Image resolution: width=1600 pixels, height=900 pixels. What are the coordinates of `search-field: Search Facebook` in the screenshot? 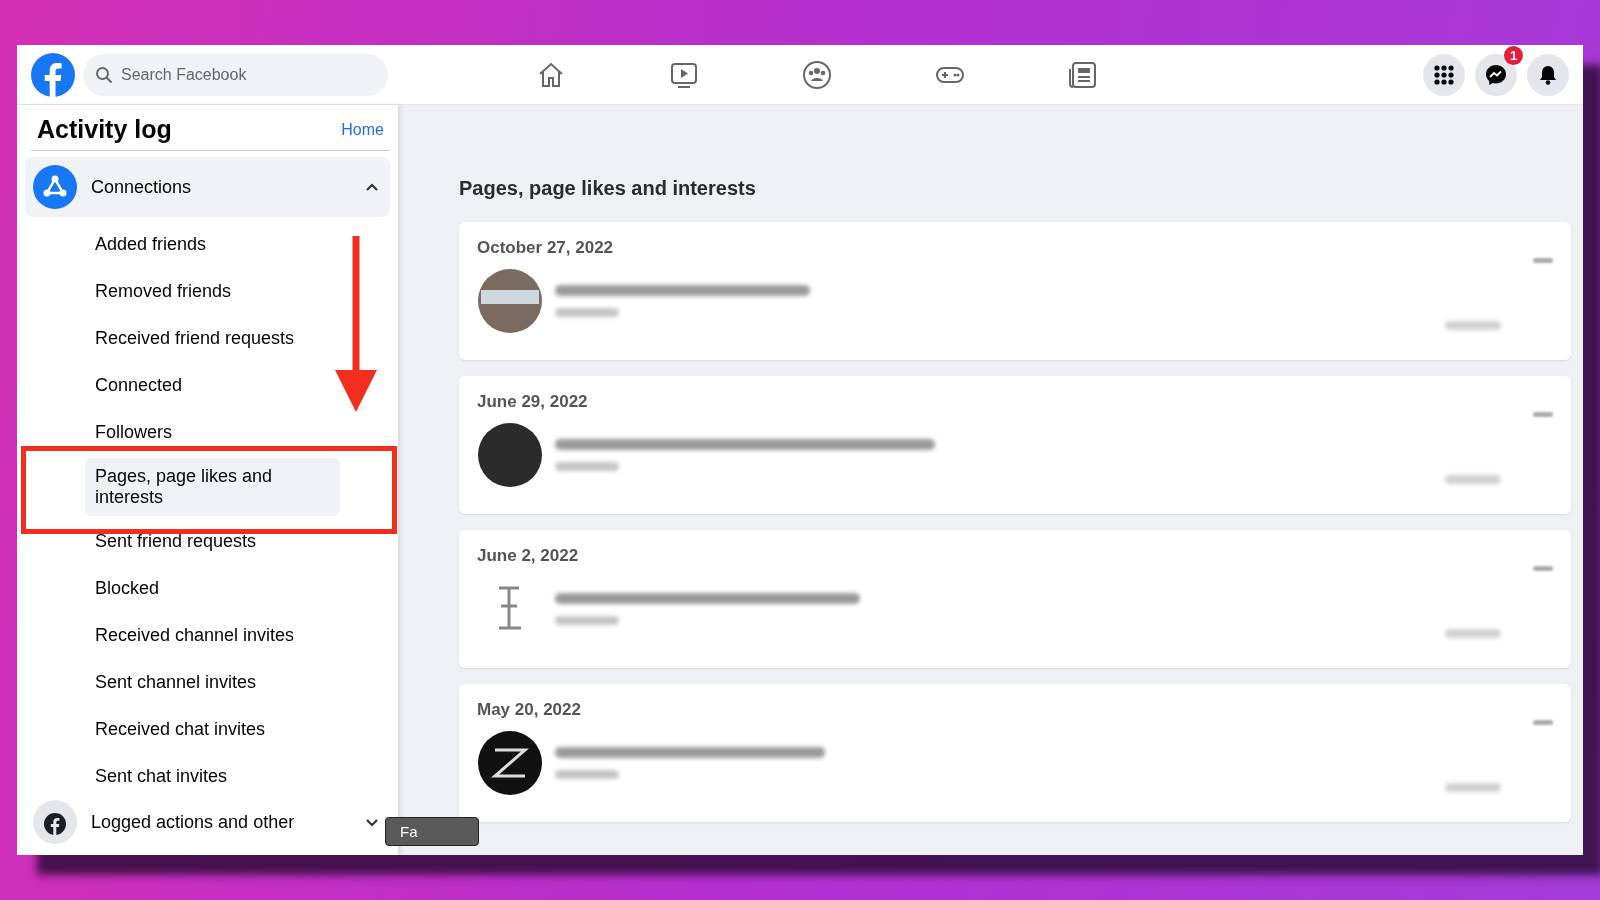 It's located at (235, 74).